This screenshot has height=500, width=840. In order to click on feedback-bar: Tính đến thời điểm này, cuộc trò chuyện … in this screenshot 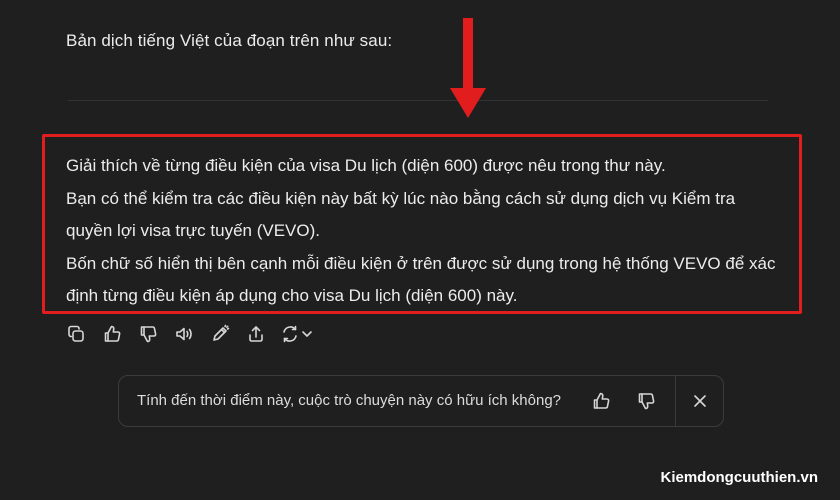, I will do `click(421, 401)`.